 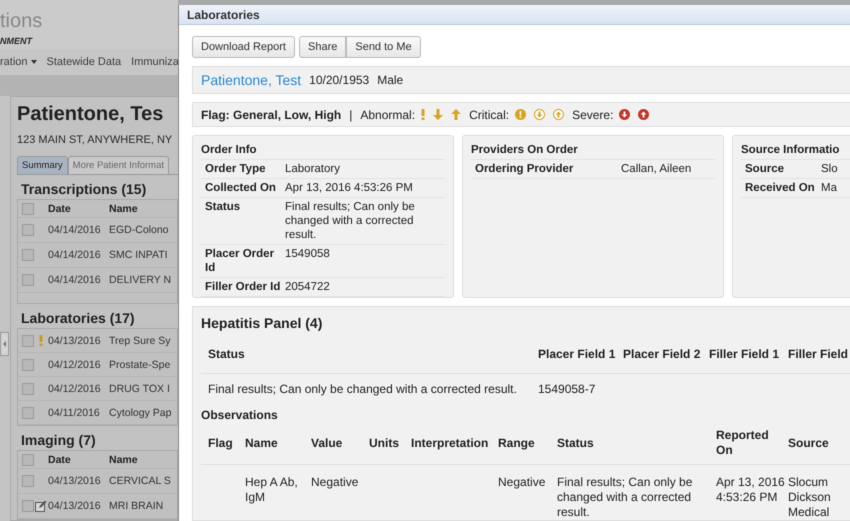 I want to click on field-value: Laboratory, so click(x=313, y=169).